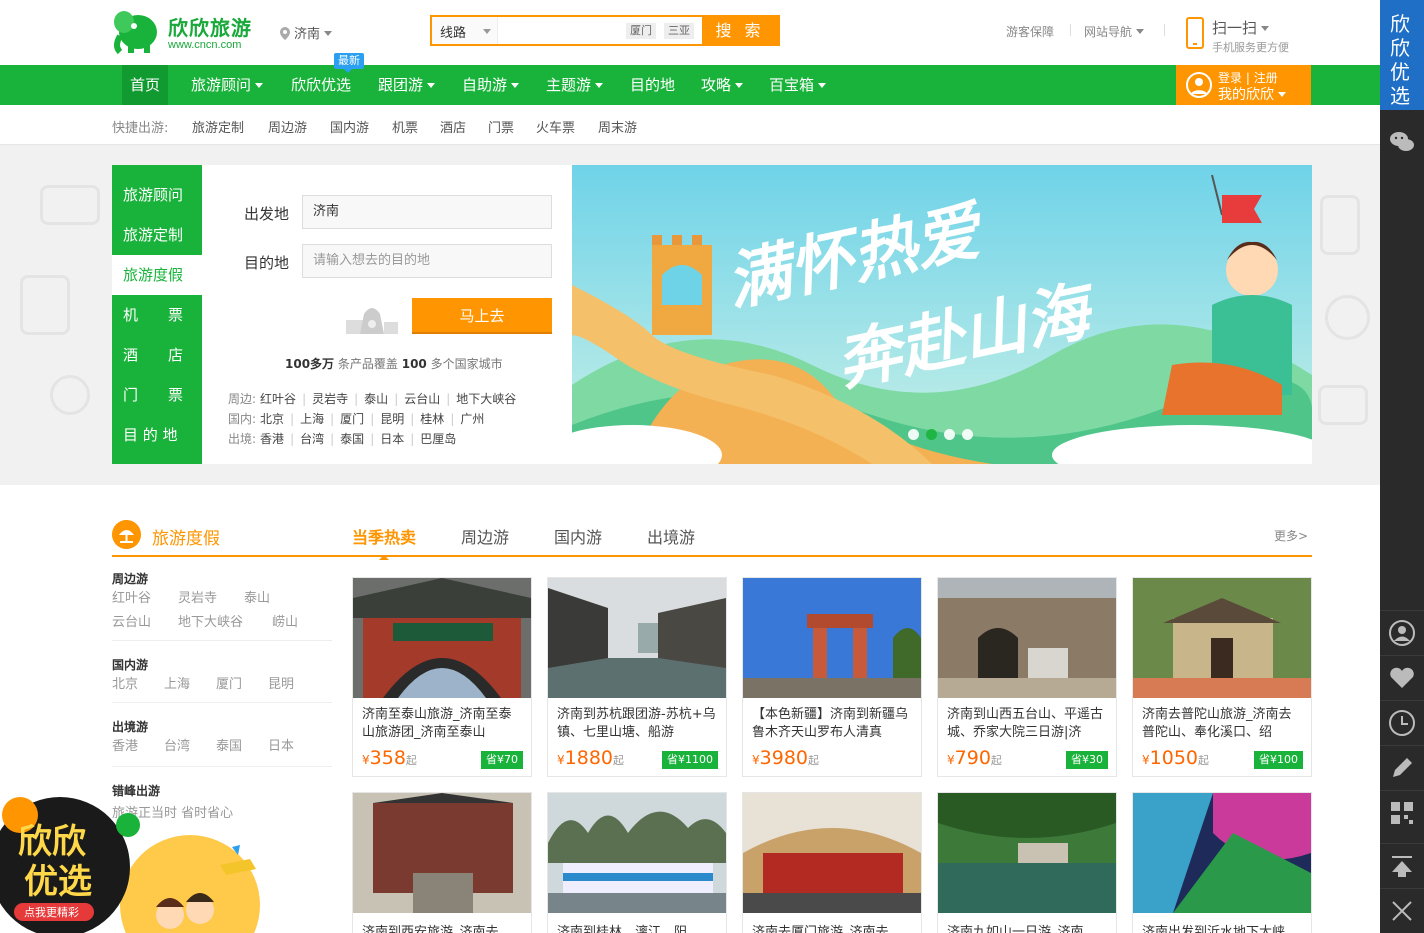 This screenshot has width=1424, height=933. I want to click on tourist-guarantee-link: 游客保障, so click(1030, 31).